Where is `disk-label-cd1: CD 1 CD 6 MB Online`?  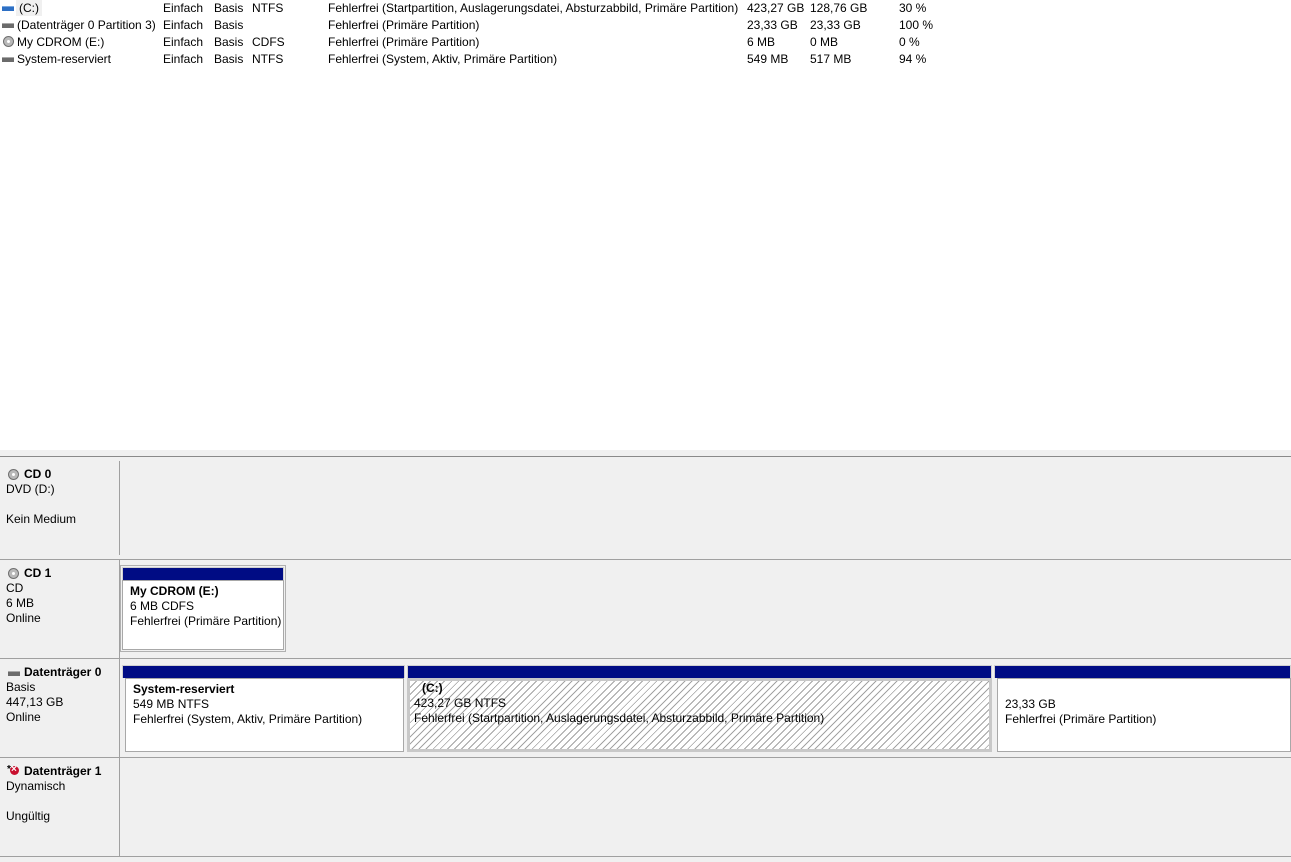
disk-label-cd1: CD 1 CD 6 MB Online is located at coordinates (60, 609).